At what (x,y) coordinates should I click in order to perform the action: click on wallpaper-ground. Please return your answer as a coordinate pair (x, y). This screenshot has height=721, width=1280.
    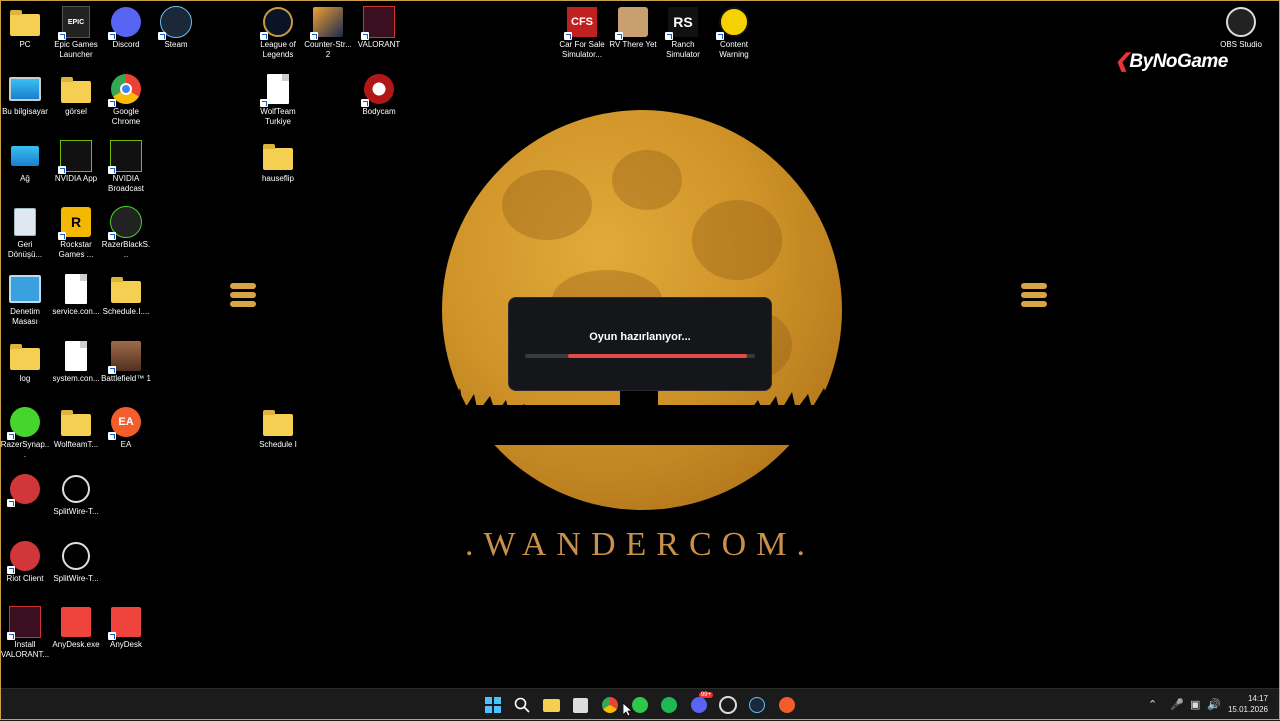
    Looking at the image, I should click on (640, 425).